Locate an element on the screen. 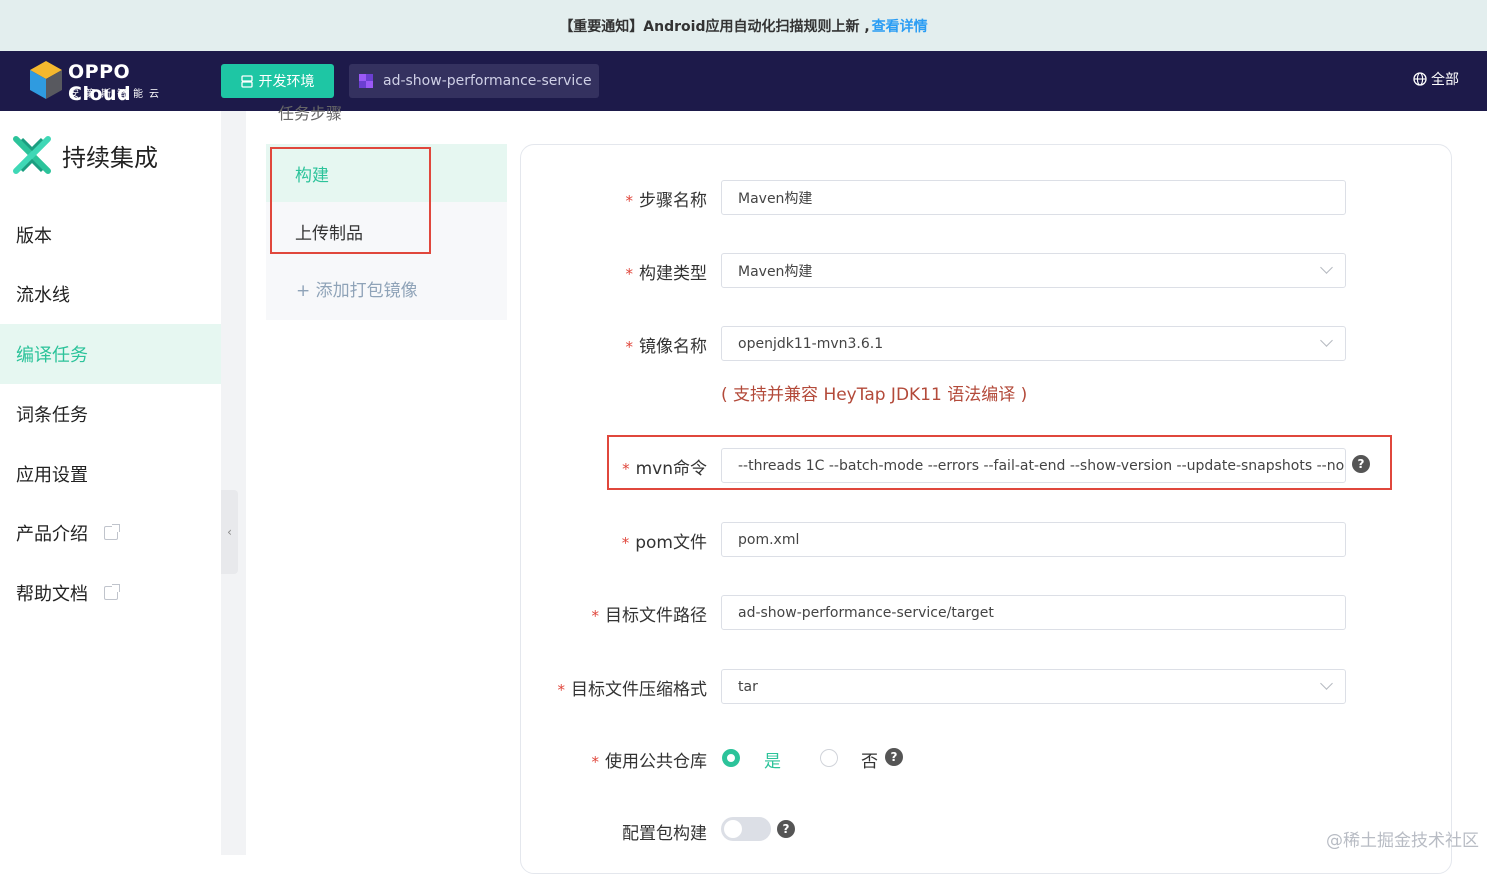 This screenshot has height=874, width=1487. sidebar-item-app-settings: 应用设置 is located at coordinates (110, 474).